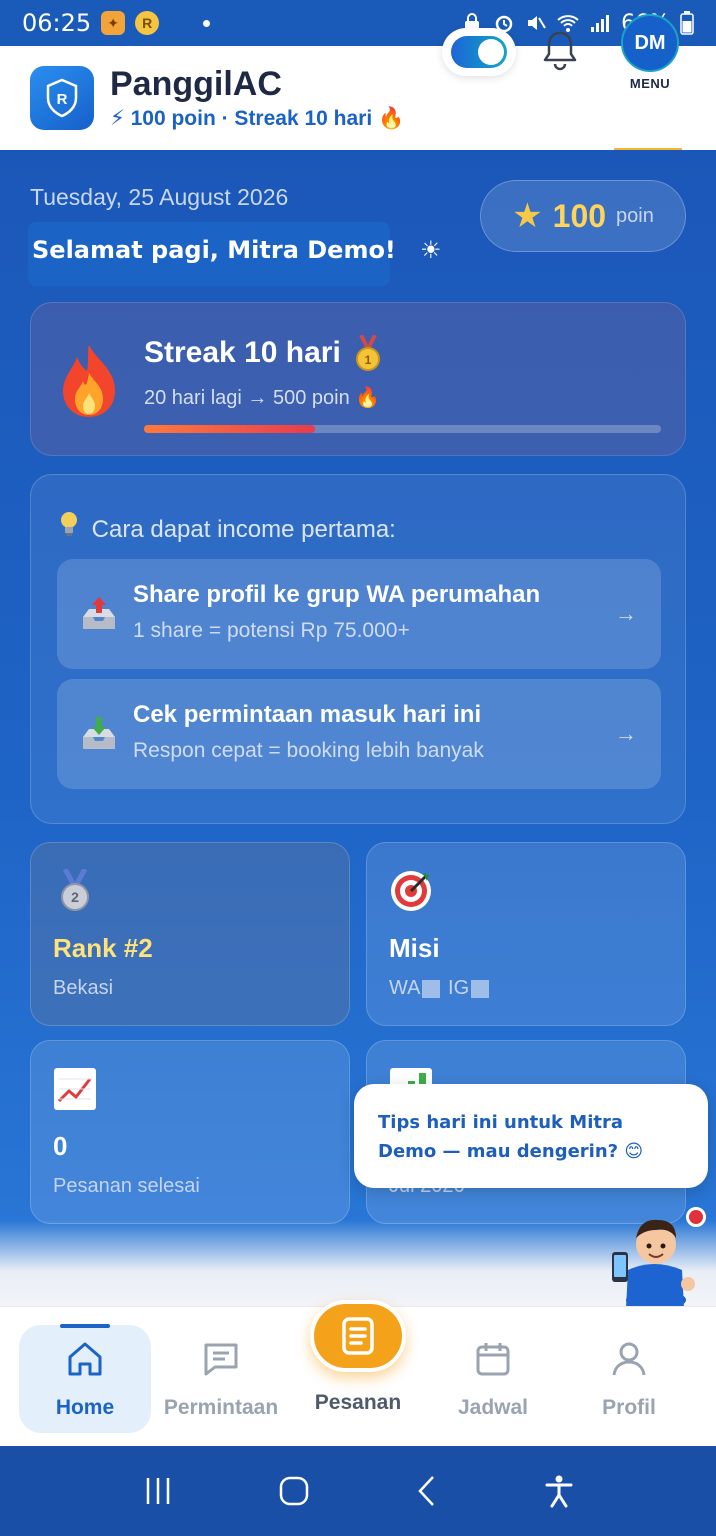 This screenshot has height=1536, width=716. I want to click on rank-card: 2 Rank #2 Bekasi, so click(190, 934).